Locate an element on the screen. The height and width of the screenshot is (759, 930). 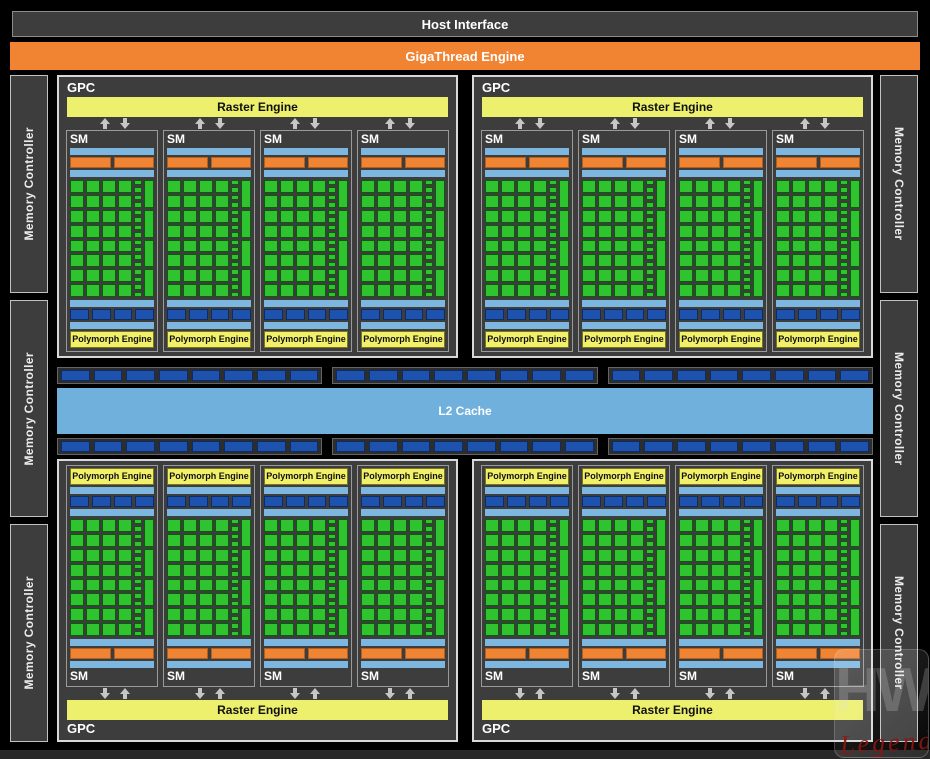
scheduler-bar is located at coordinates (306, 162).